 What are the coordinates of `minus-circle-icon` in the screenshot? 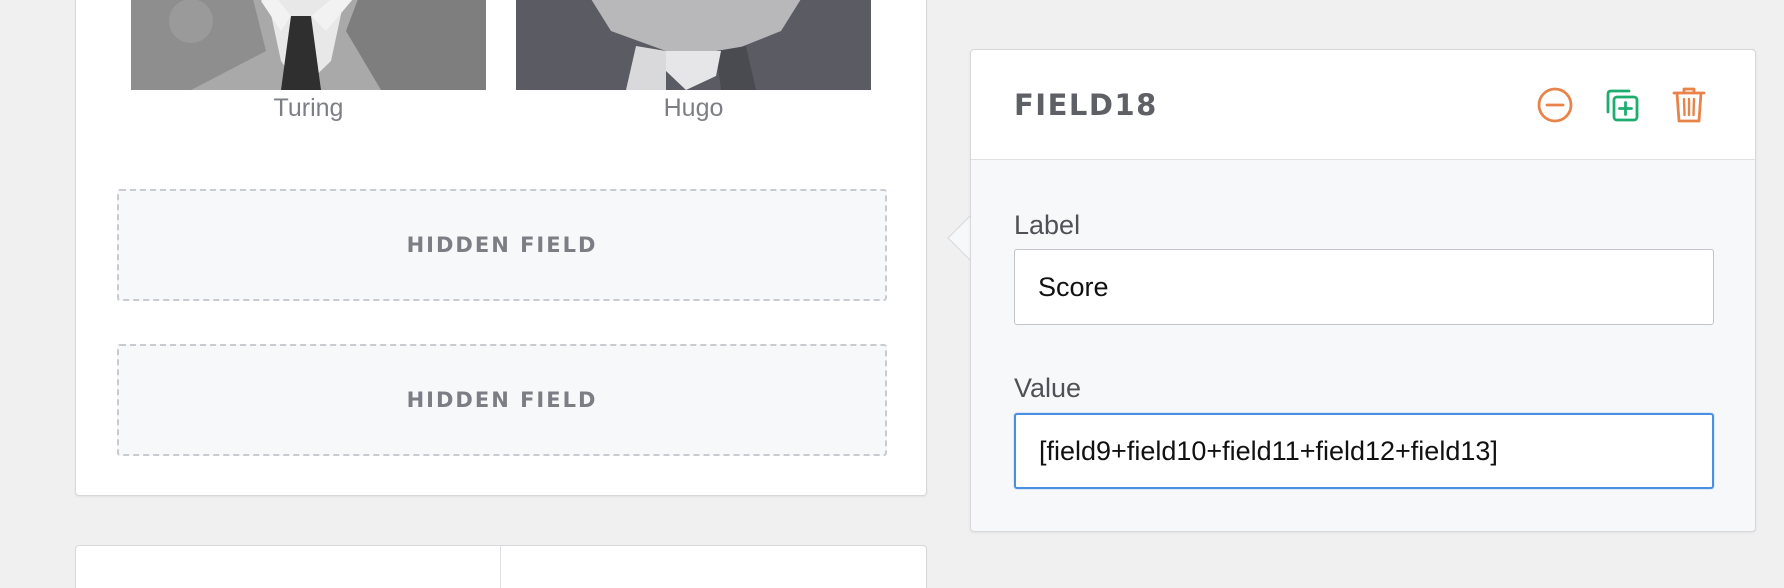 It's located at (1555, 105).